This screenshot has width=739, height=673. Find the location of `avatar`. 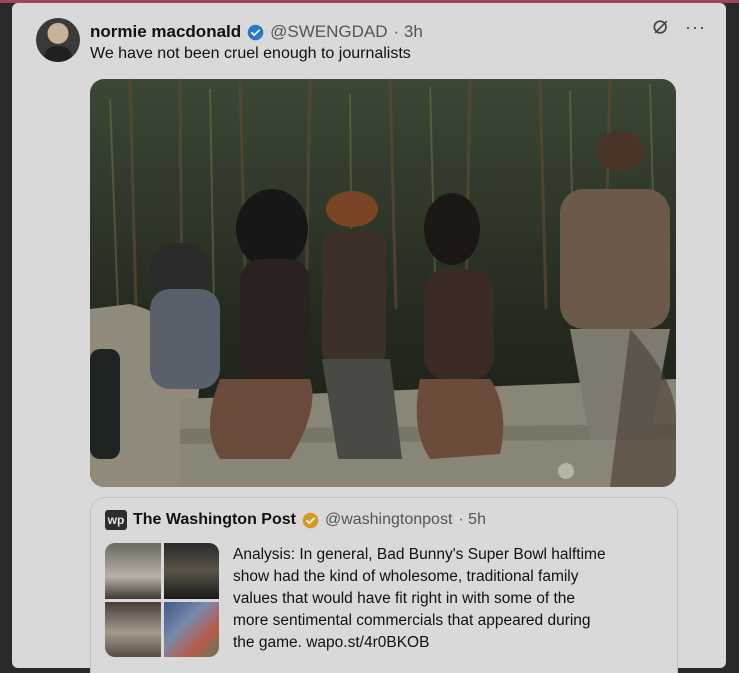

avatar is located at coordinates (58, 40).